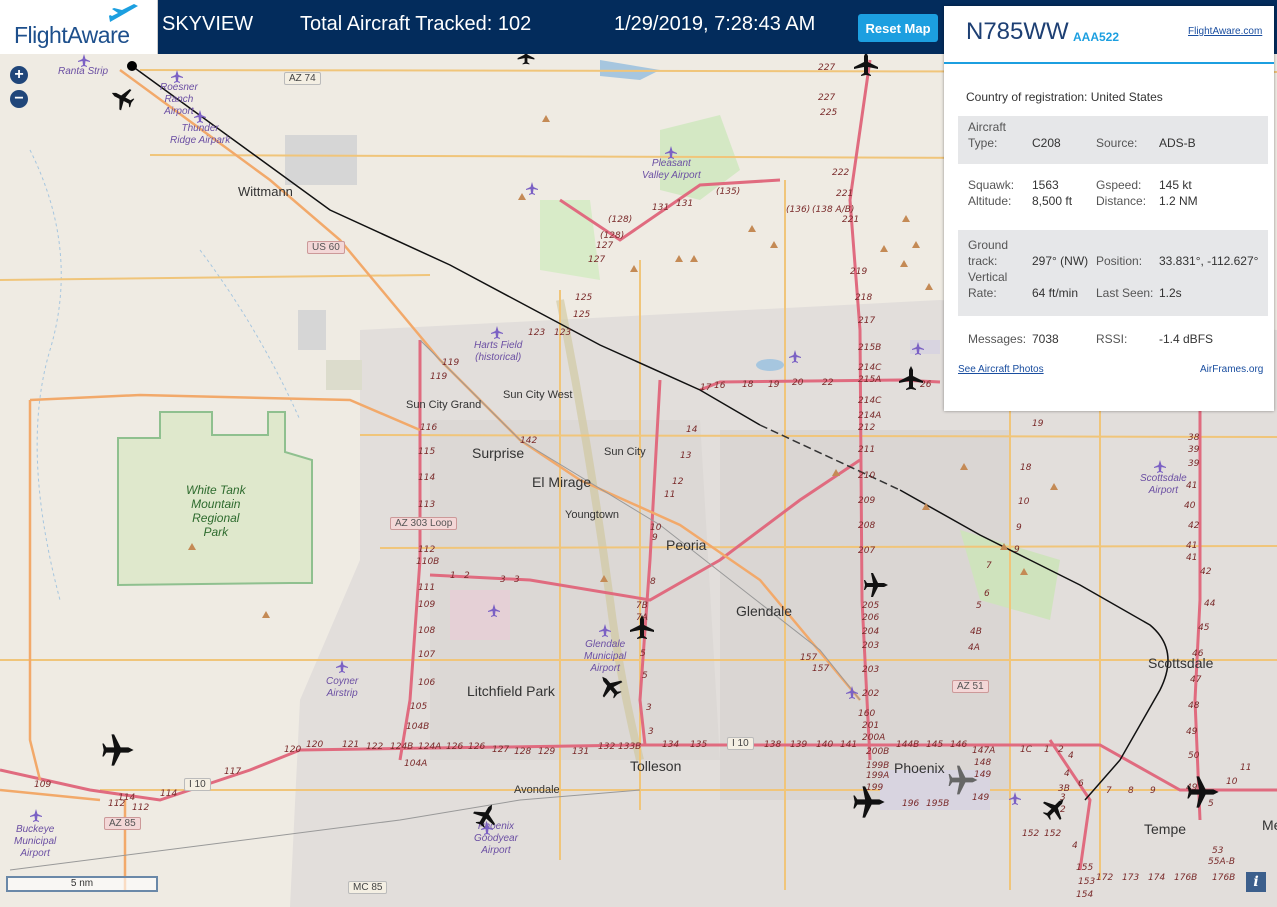 The image size is (1277, 907). What do you see at coordinates (1096, 37) in the screenshot?
I see `flight-number-link: AAA522` at bounding box center [1096, 37].